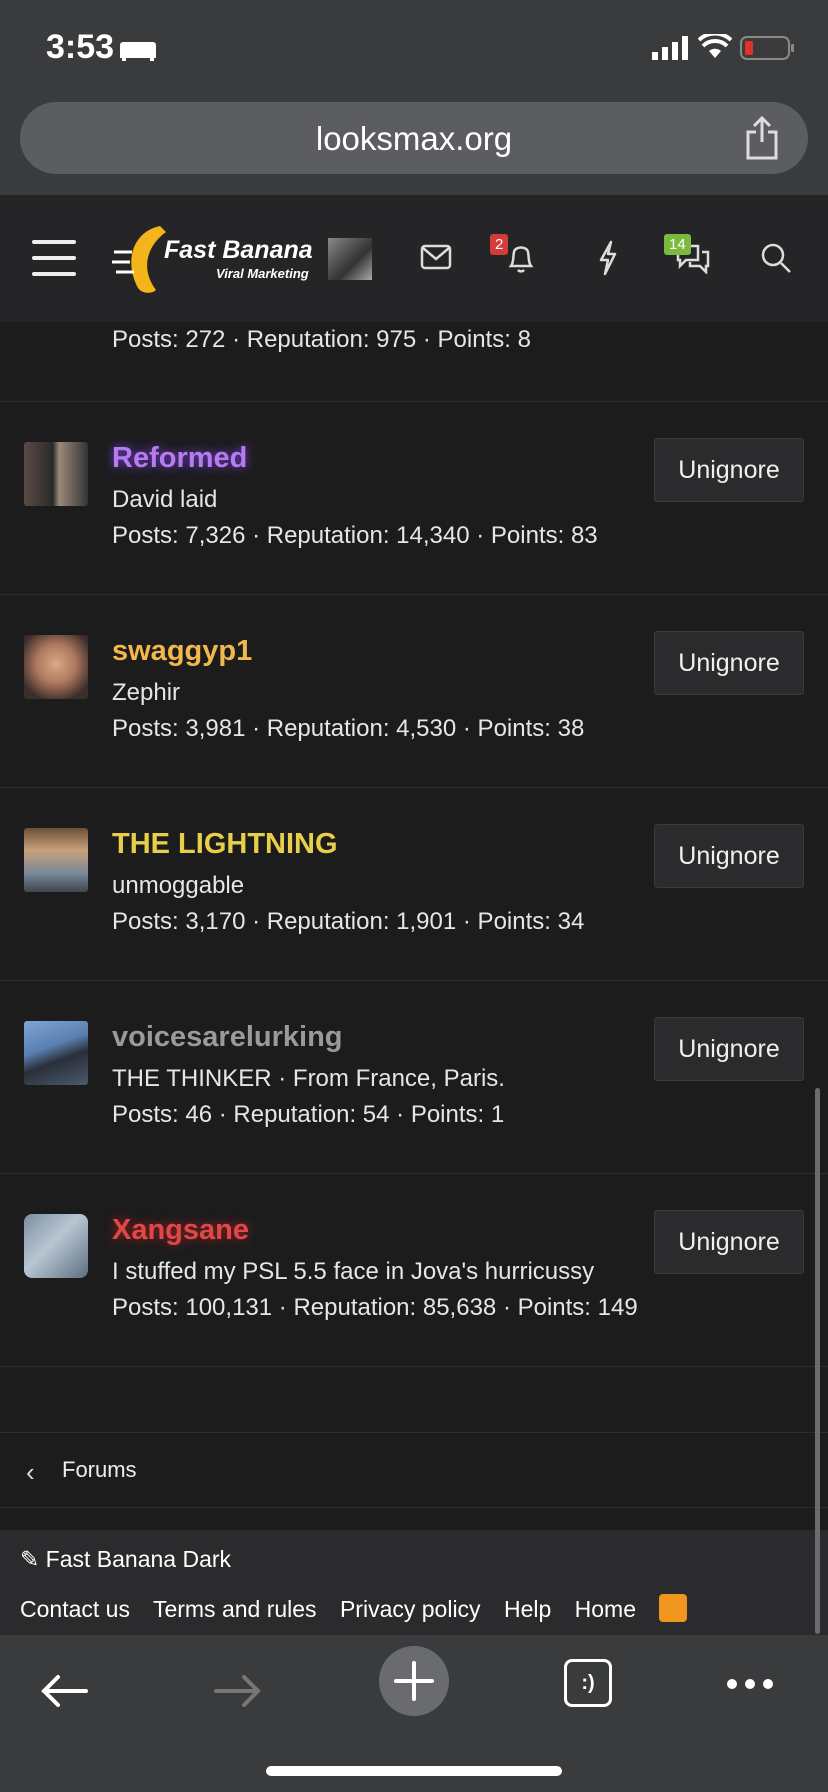  Describe the element at coordinates (308, 1114) in the screenshot. I see `user-stats: Posts: 46 · Reputation: 54 · Points: 1` at that location.